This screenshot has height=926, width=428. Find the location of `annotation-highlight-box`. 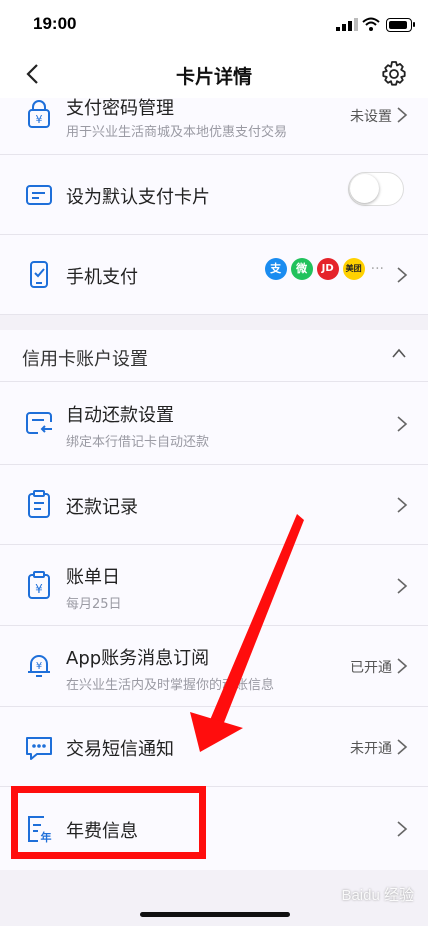

annotation-highlight-box is located at coordinates (108, 822).